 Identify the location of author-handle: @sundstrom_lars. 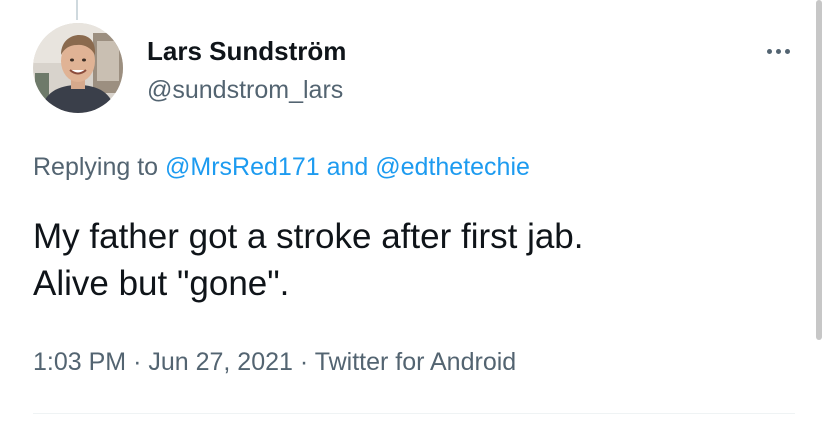
(245, 90).